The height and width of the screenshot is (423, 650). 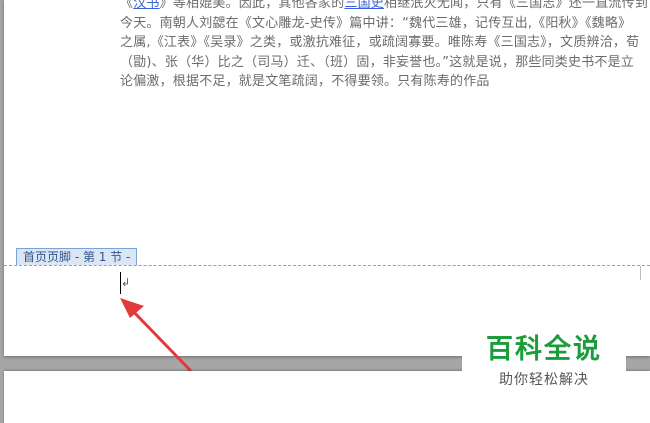 What do you see at coordinates (252, 5) in the screenshot?
I see `text-segment: 》等相媲美。因此，其他各家的` at bounding box center [252, 5].